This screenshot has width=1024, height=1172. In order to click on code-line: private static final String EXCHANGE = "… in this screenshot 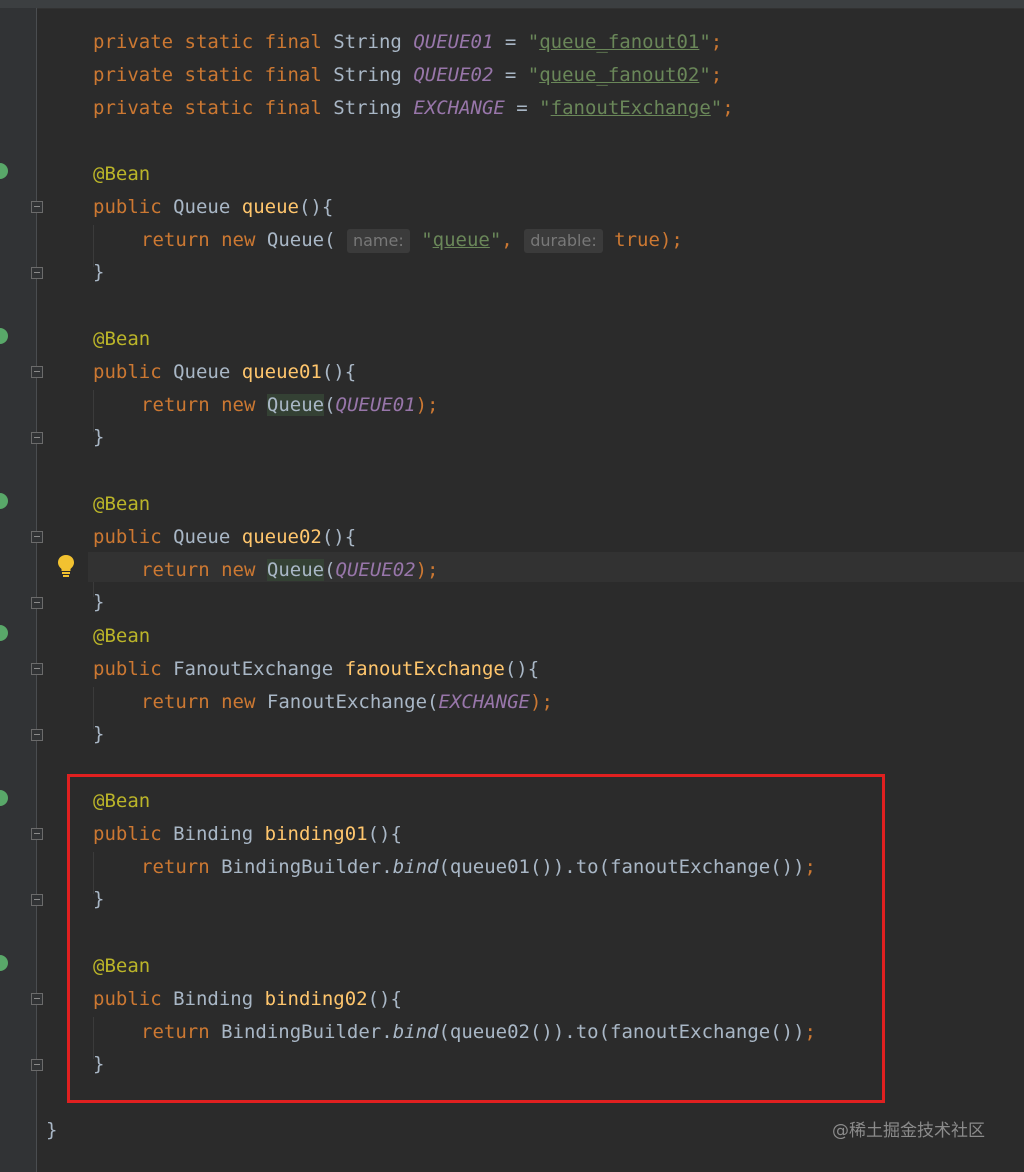, I will do `click(413, 108)`.